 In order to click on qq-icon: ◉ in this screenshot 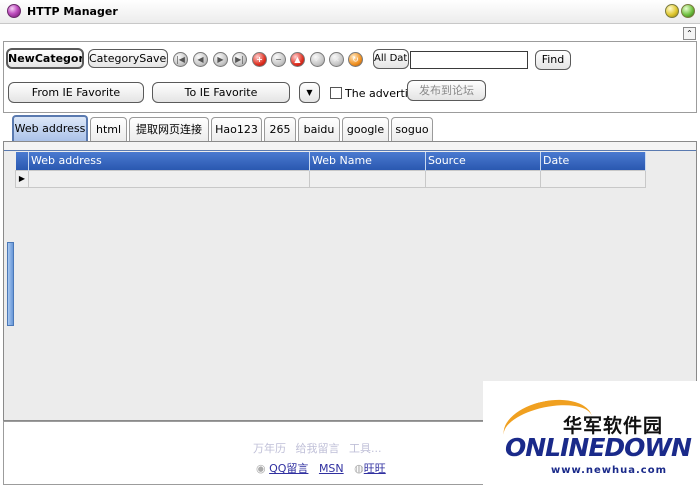, I will do `click(261, 468)`.